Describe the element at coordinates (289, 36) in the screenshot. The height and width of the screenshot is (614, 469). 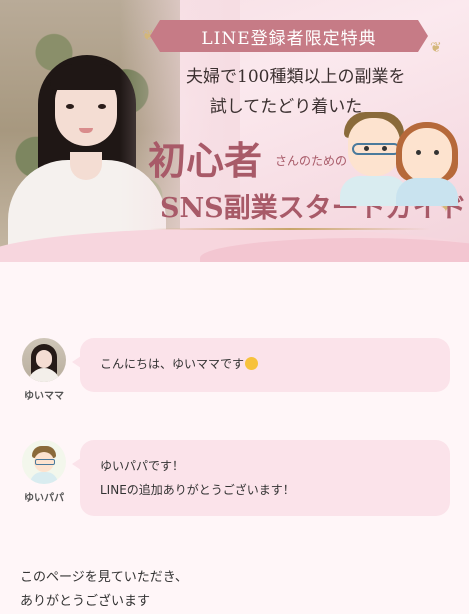
I see `limited-offer-badge: LINE登録者限定特典` at that location.